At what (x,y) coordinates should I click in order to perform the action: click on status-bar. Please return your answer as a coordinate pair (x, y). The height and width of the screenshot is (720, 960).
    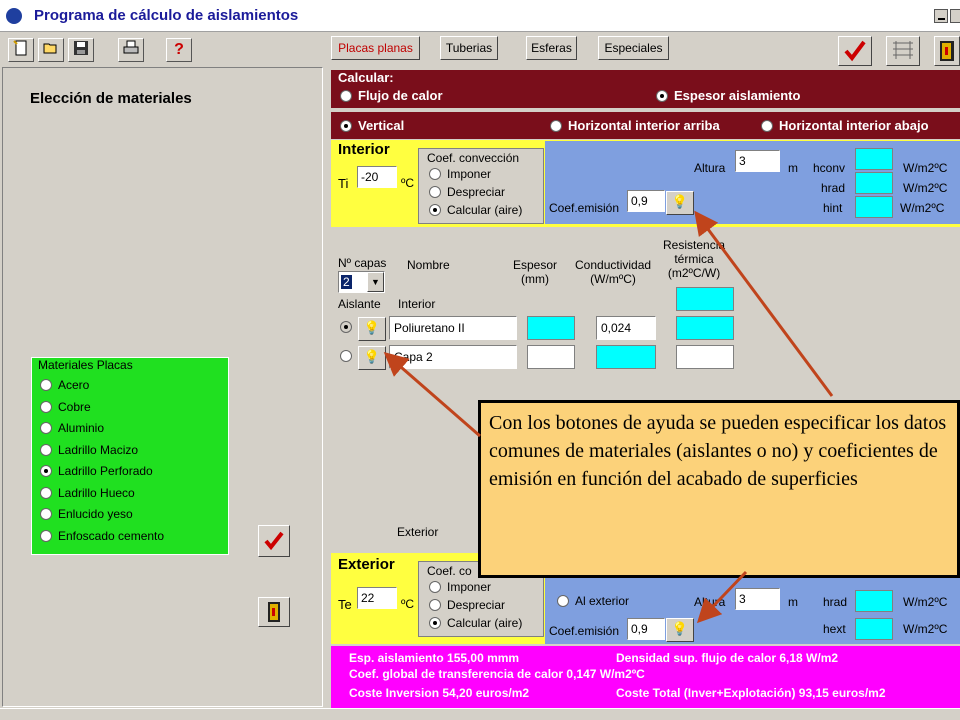
    Looking at the image, I should click on (480, 714).